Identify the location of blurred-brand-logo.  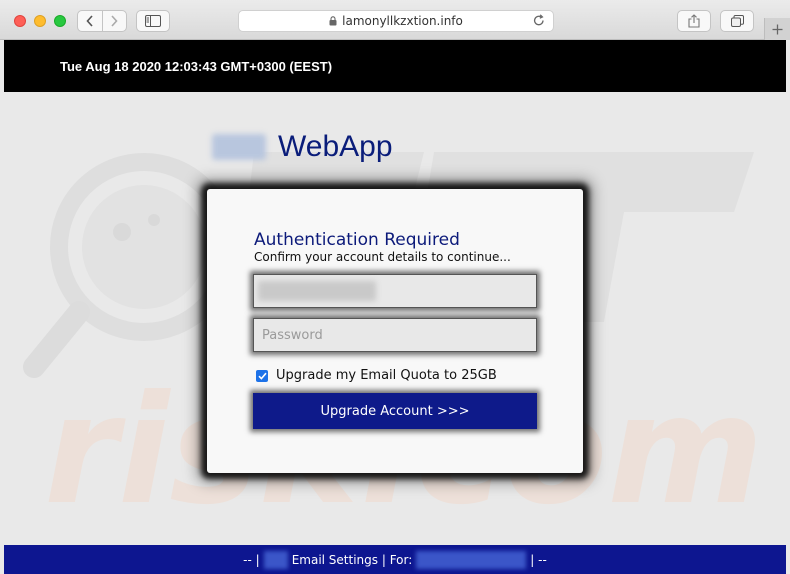
(239, 147).